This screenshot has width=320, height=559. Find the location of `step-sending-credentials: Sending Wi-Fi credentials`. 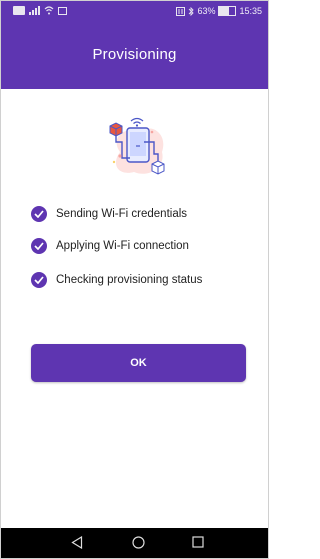

step-sending-credentials: Sending Wi-Fi credentials is located at coordinates (109, 214).